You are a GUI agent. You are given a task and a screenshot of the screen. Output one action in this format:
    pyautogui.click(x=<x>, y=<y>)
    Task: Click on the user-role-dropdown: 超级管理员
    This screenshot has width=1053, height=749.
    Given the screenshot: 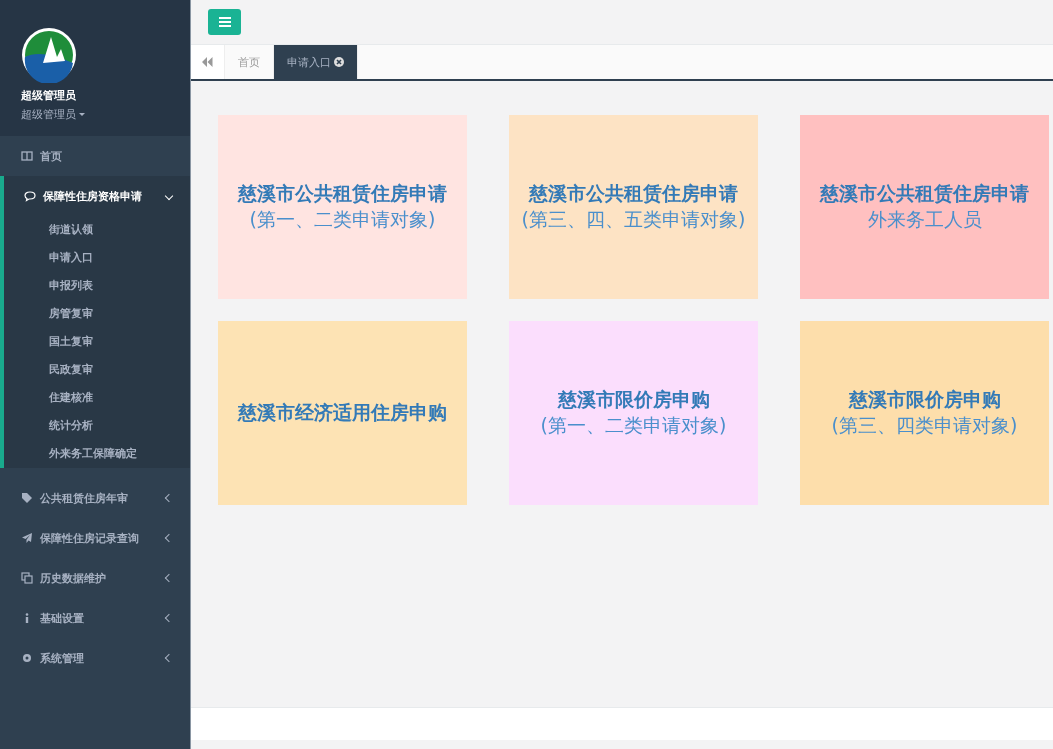 What is the action you would take?
    pyautogui.click(x=53, y=114)
    